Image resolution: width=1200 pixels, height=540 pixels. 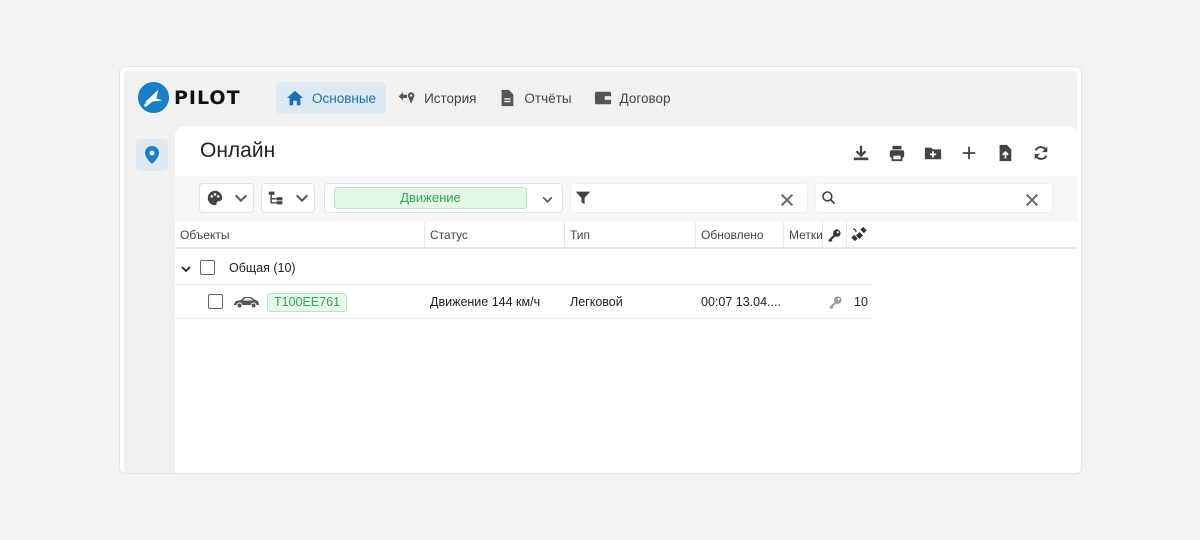 What do you see at coordinates (246, 303) in the screenshot?
I see `car-icon` at bounding box center [246, 303].